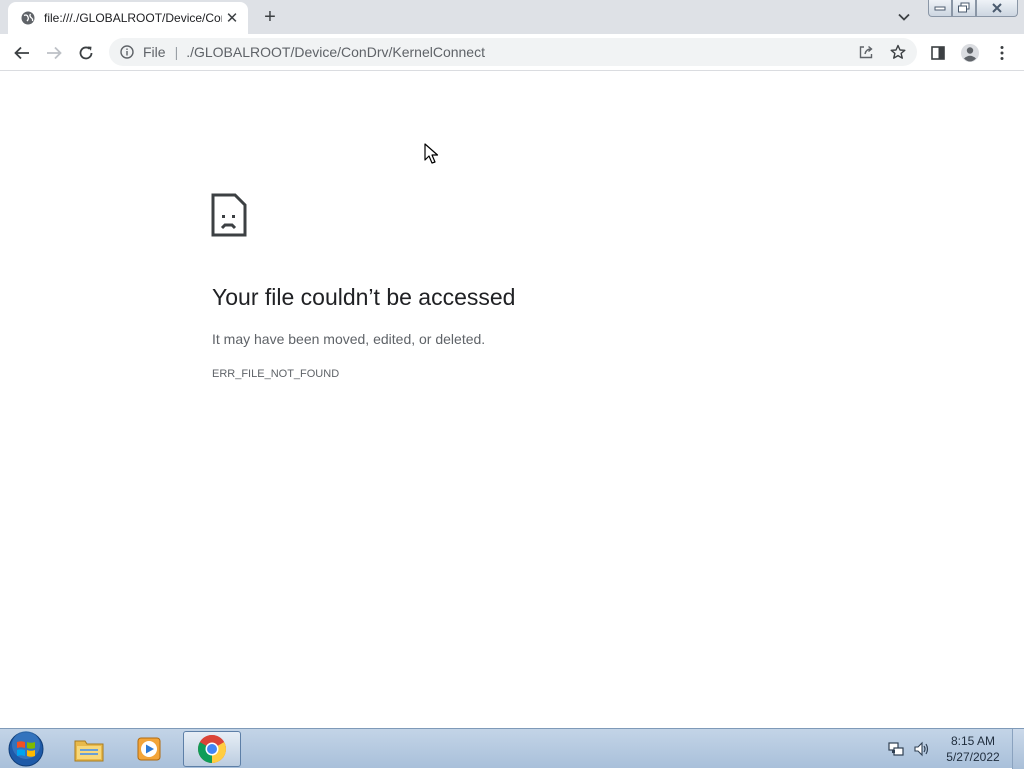 This screenshot has height=769, width=1024. What do you see at coordinates (28, 18) in the screenshot?
I see `globe-icon` at bounding box center [28, 18].